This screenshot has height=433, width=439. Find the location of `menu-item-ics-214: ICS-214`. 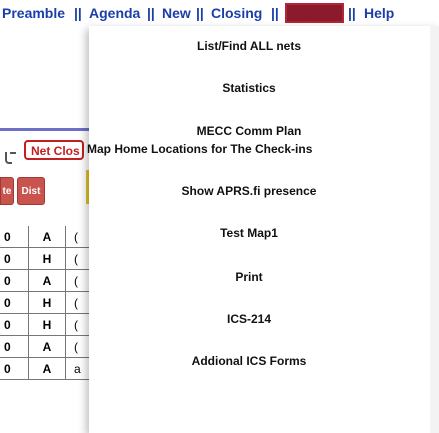

menu-item-ics-214: ICS-214 is located at coordinates (249, 319).